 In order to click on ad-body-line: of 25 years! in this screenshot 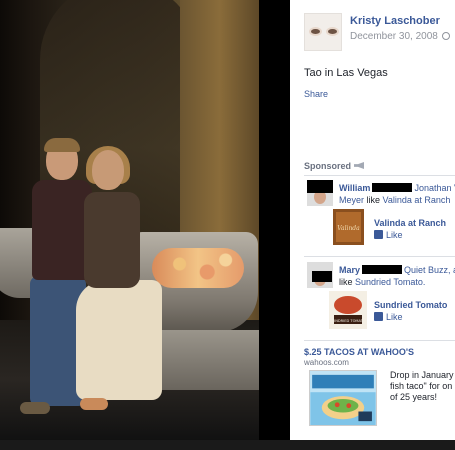, I will do `click(414, 397)`.